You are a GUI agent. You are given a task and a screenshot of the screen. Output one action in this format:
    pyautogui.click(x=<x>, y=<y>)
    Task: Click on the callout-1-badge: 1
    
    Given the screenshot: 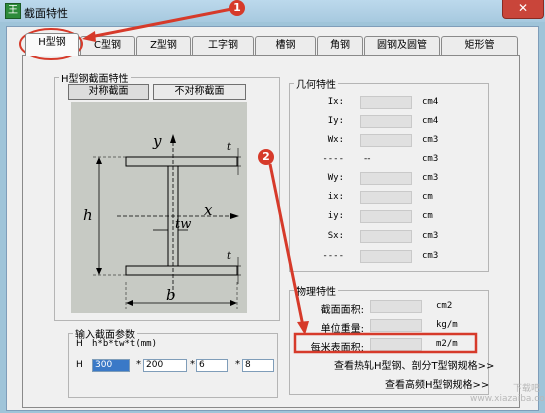 What is the action you would take?
    pyautogui.click(x=237, y=8)
    